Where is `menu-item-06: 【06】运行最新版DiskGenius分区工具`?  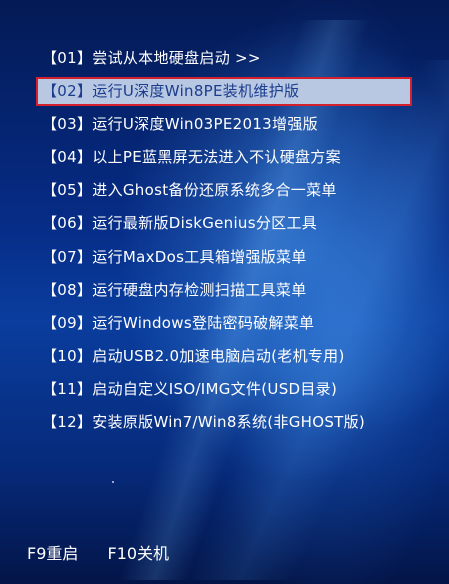 menu-item-06: 【06】运行最新版DiskGenius分区工具 is located at coordinates (224, 223).